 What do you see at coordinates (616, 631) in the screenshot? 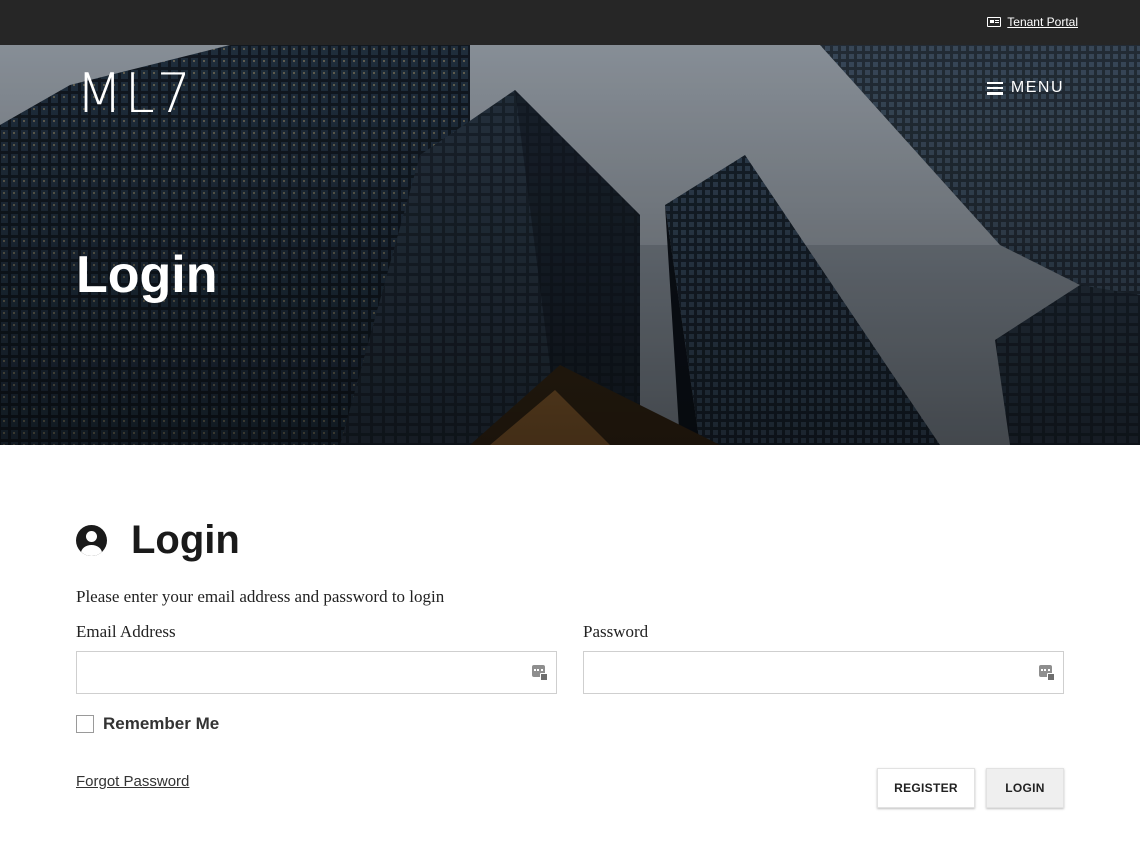
I see `password-label: Password` at bounding box center [616, 631].